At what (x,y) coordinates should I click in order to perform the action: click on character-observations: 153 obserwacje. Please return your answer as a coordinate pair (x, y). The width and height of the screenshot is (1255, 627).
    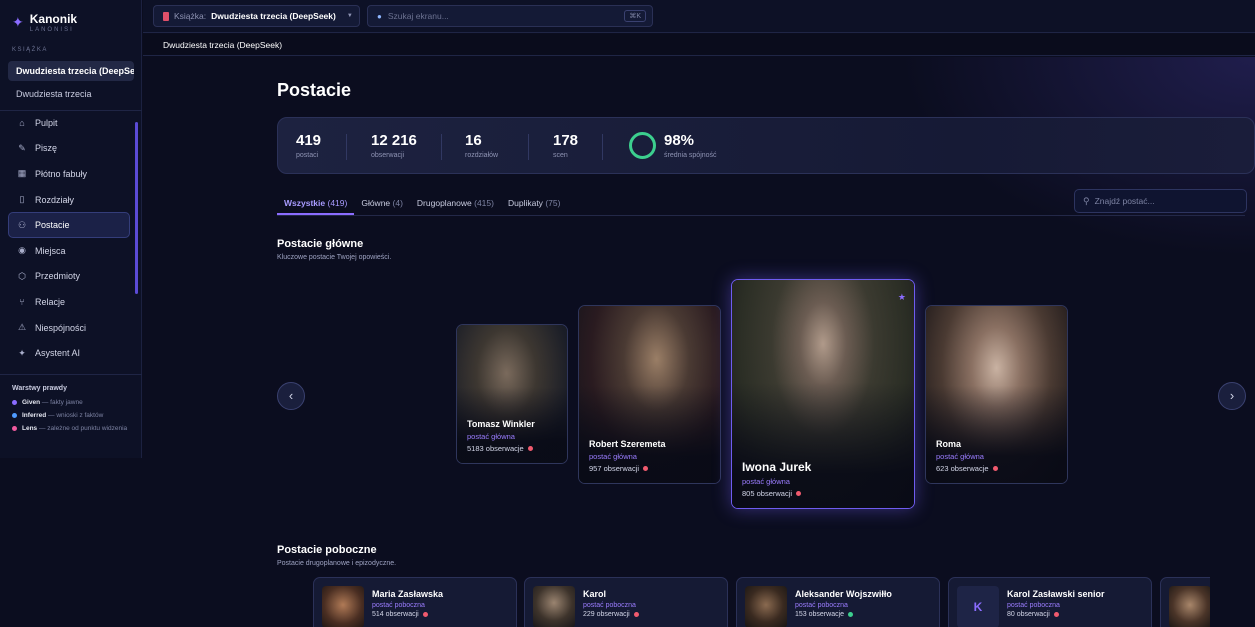
    Looking at the image, I should click on (843, 614).